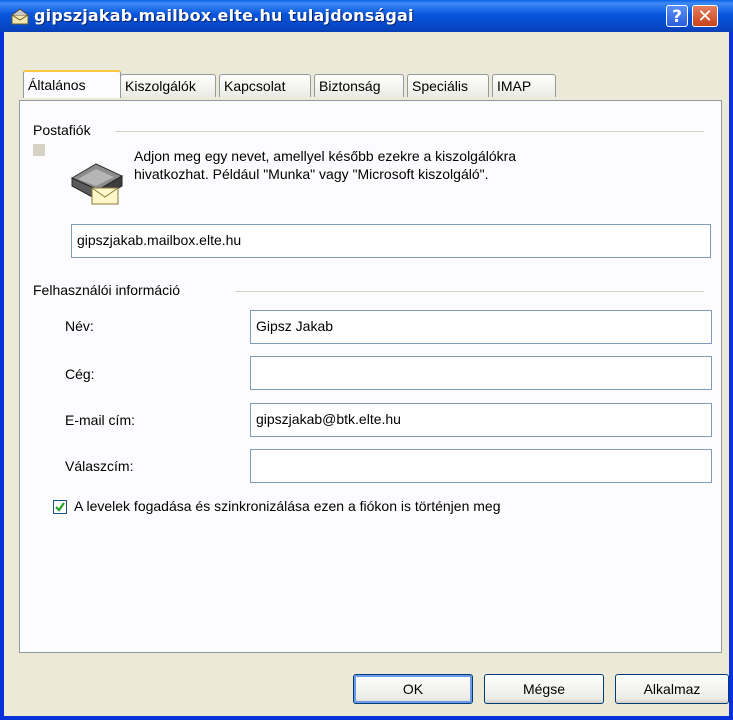  Describe the element at coordinates (80, 374) in the screenshot. I see `company-label: Cég:` at that location.